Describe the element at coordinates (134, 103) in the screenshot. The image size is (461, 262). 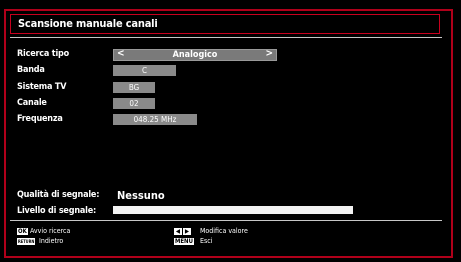
I see `channel-value: 02` at that location.